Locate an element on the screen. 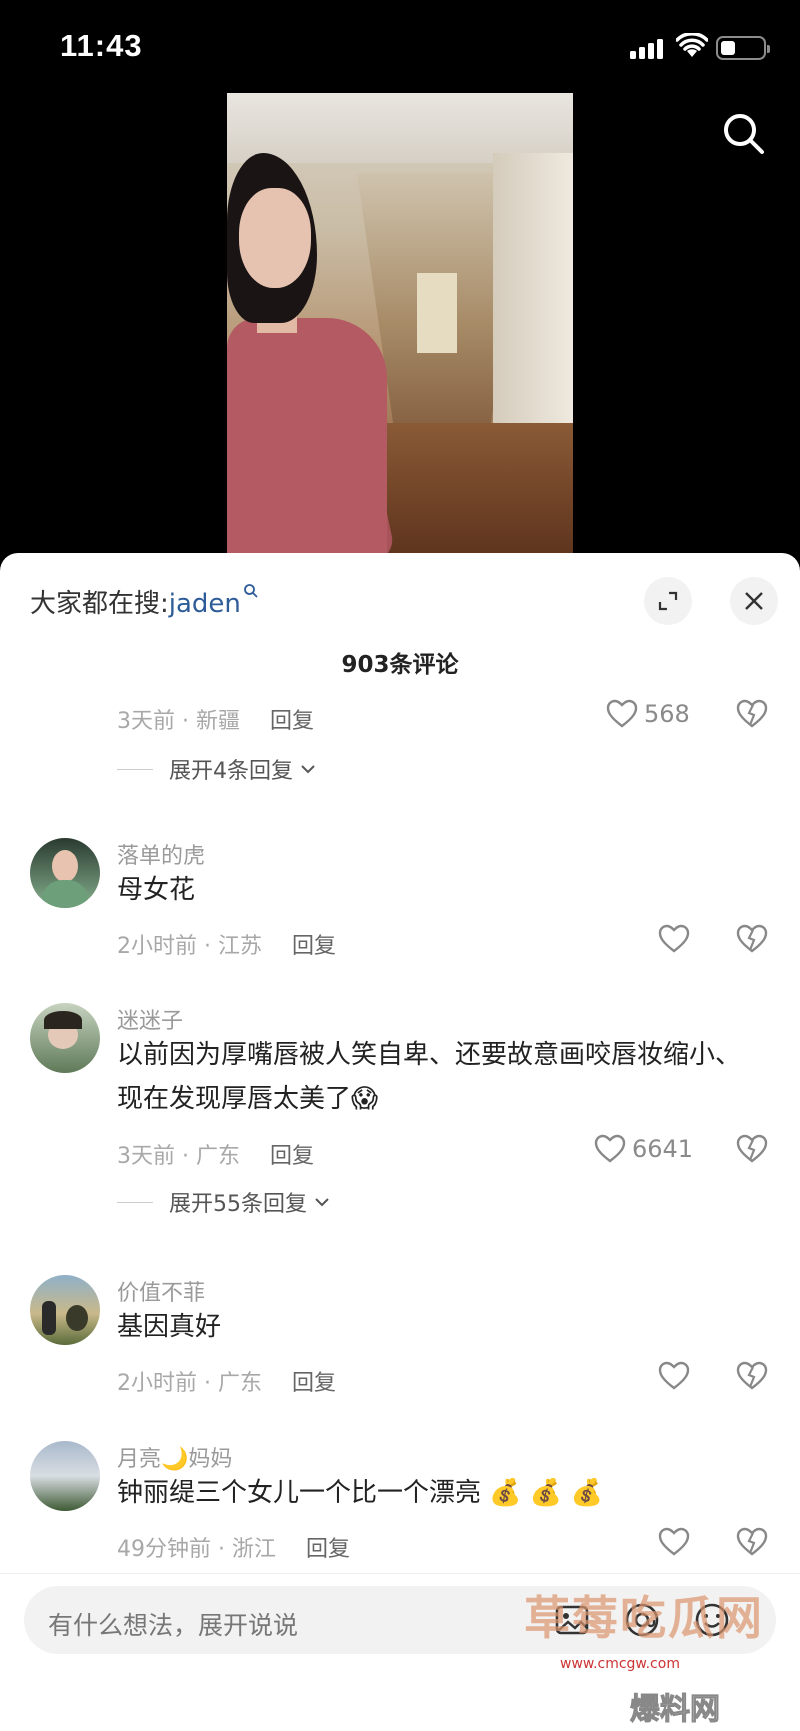 The image size is (800, 1731). search-suggestion-keyword: jaden is located at coordinates (205, 604).